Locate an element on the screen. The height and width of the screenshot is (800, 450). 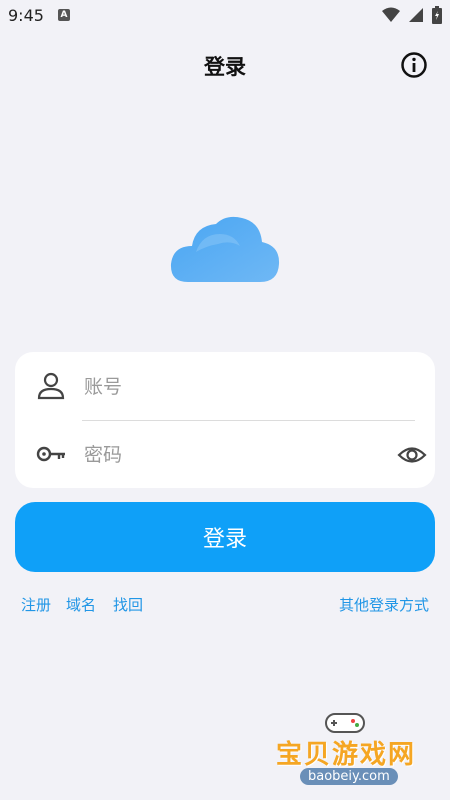
account-input is located at coordinates (224, 387).